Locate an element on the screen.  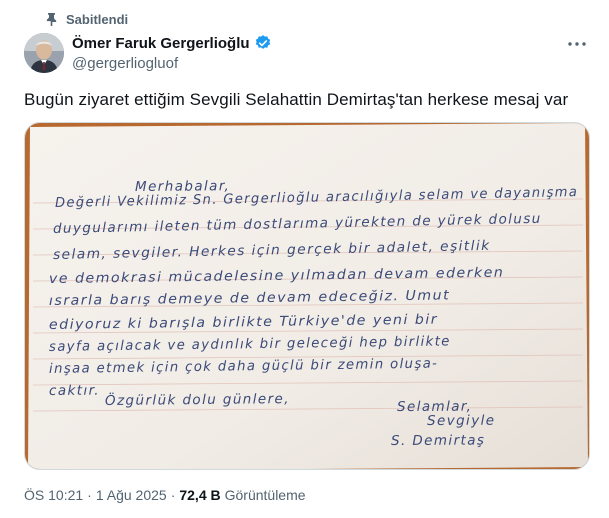
letter-line: Sevgiyle is located at coordinates (461, 420).